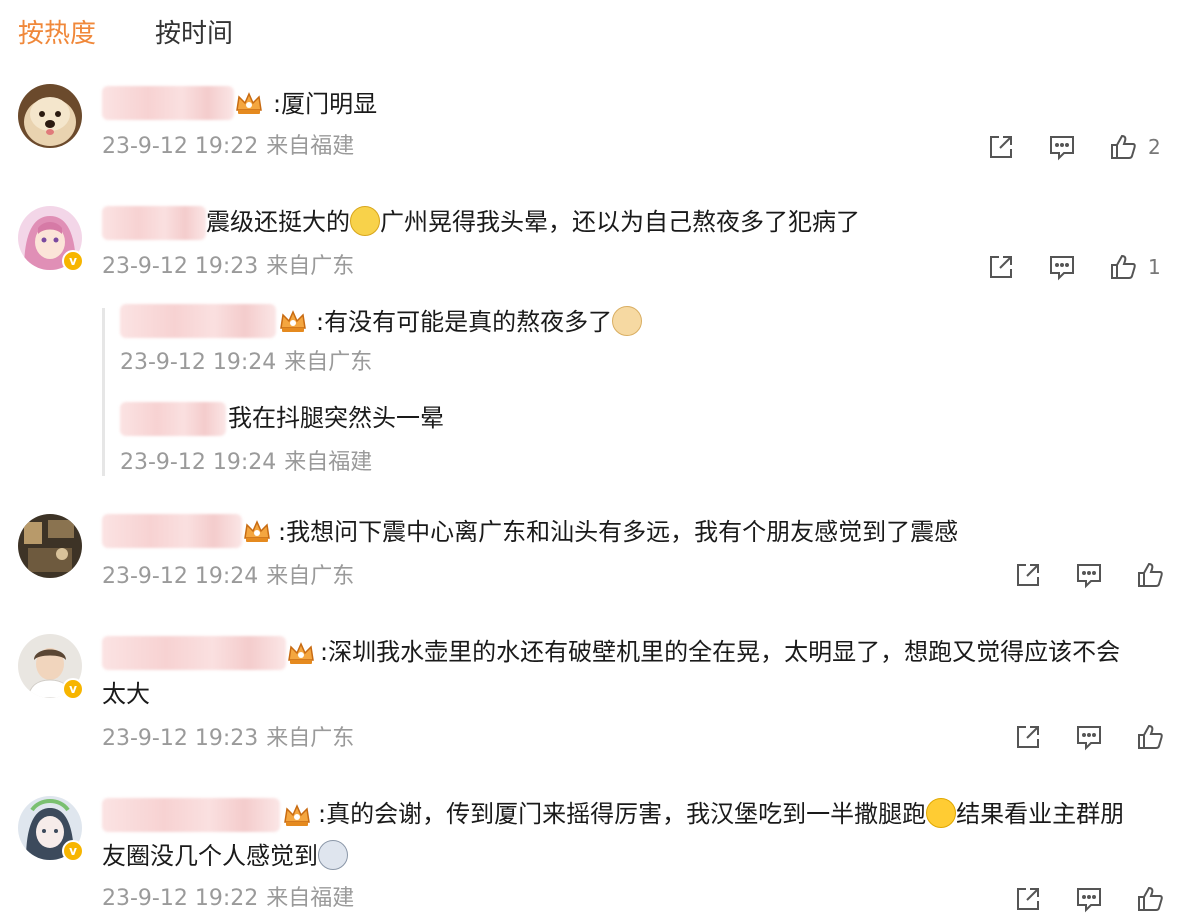 This screenshot has width=1204, height=924. What do you see at coordinates (333, 855) in the screenshot?
I see `shocked-emoji-icon` at bounding box center [333, 855].